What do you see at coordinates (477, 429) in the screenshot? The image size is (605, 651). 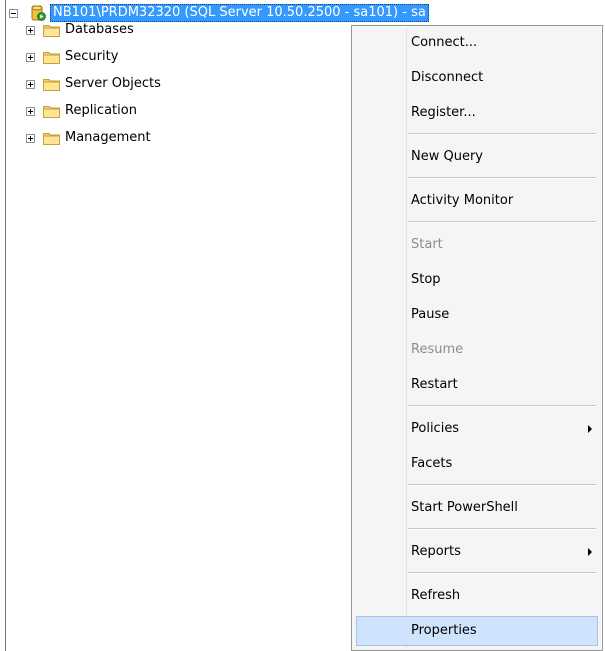 I see `menu-item-policies: Policies` at bounding box center [477, 429].